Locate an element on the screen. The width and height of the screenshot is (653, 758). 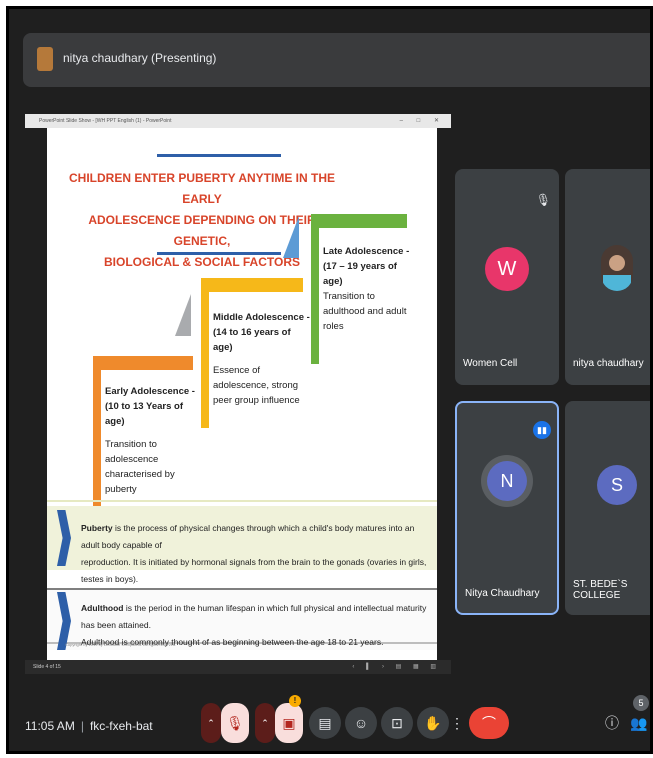
slide-margin-right is located at coordinates (444, 394).